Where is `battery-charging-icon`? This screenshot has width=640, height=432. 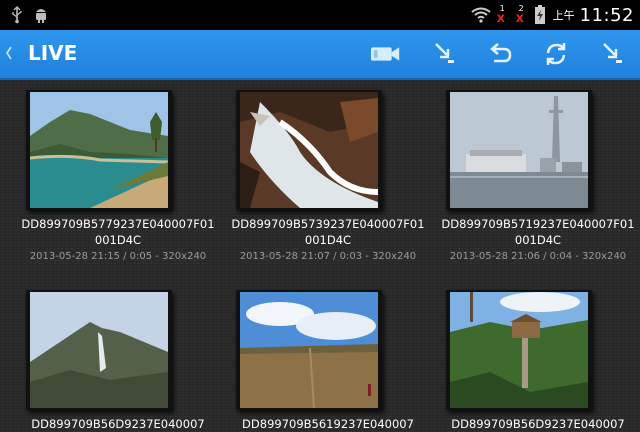 battery-charging-icon is located at coordinates (539, 14).